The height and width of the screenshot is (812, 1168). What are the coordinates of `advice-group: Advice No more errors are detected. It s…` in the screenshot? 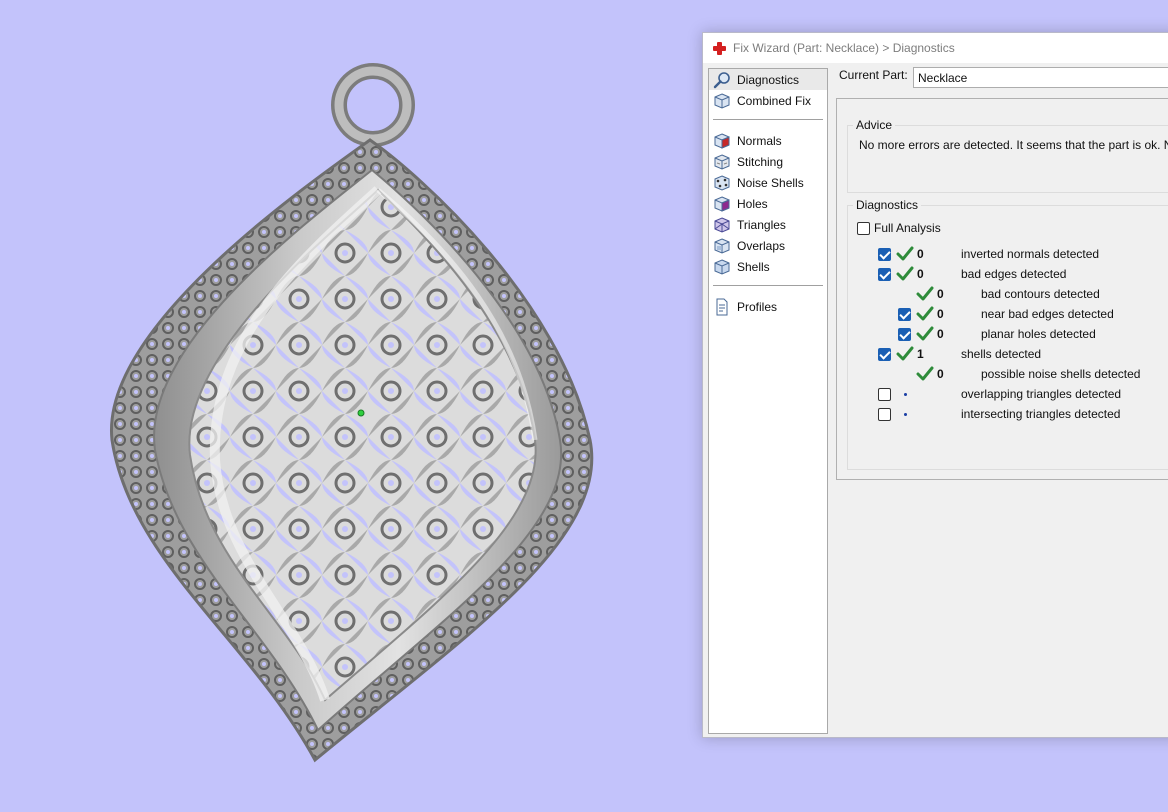 It's located at (1007, 155).